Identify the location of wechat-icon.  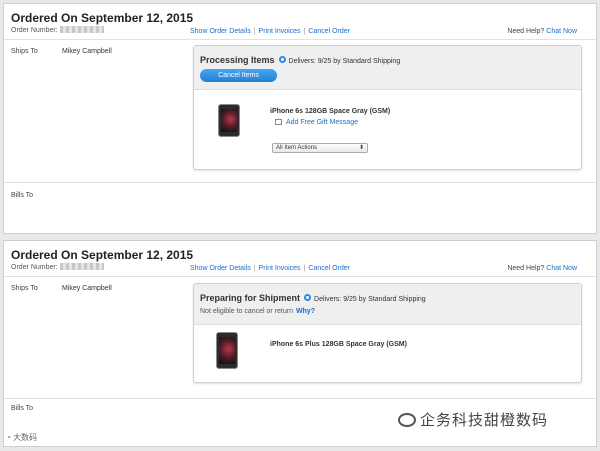
(407, 420).